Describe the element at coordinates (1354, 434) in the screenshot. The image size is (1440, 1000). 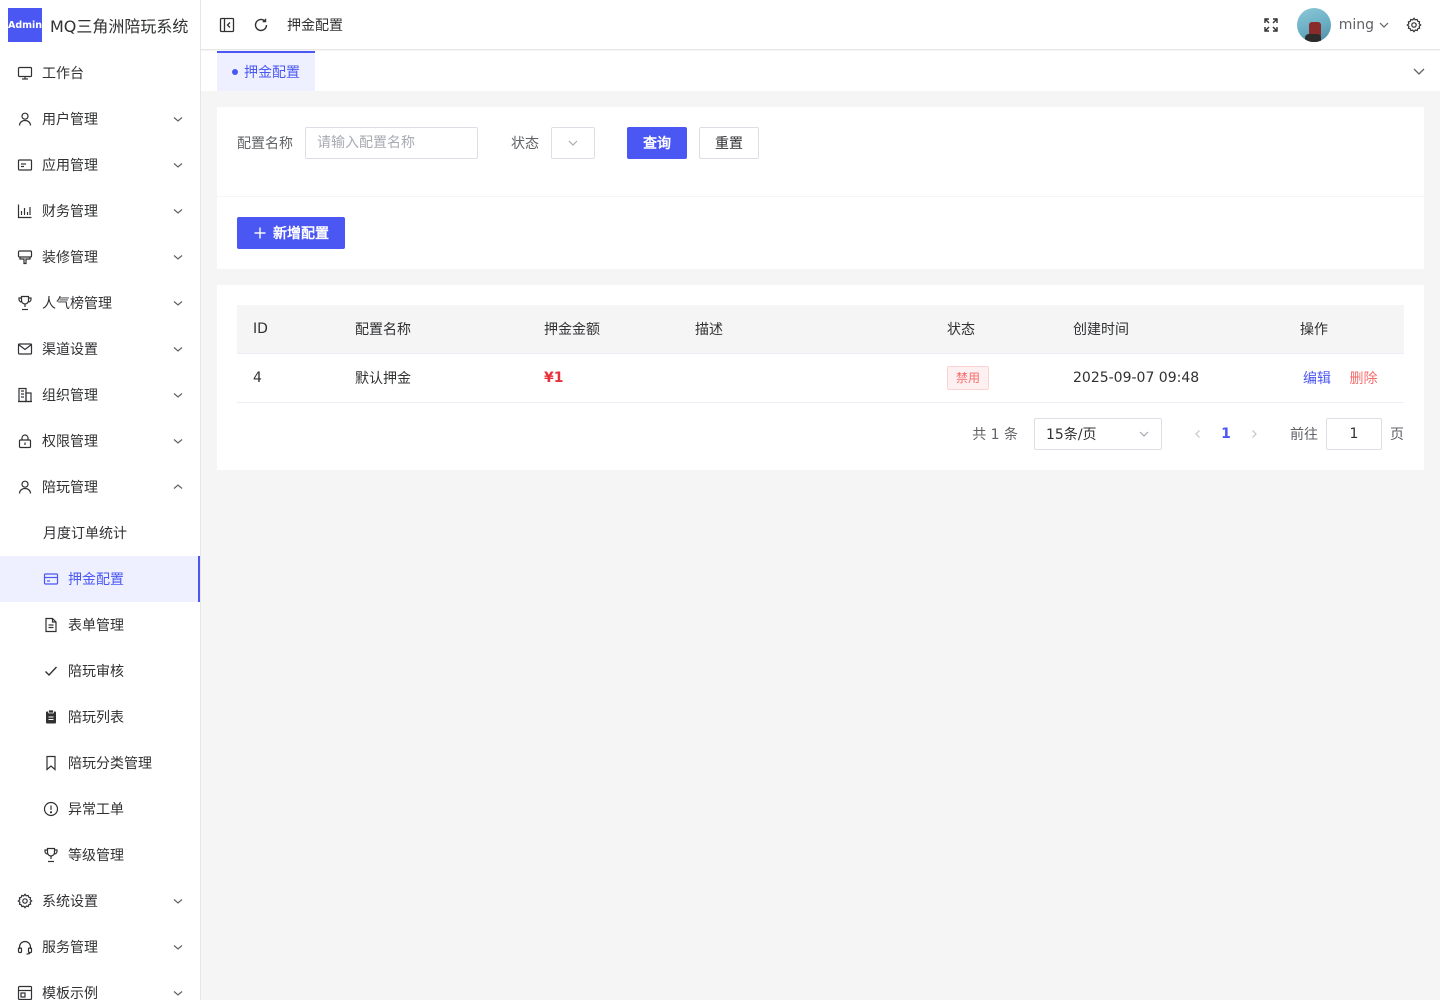
I see `goto-page-input` at that location.